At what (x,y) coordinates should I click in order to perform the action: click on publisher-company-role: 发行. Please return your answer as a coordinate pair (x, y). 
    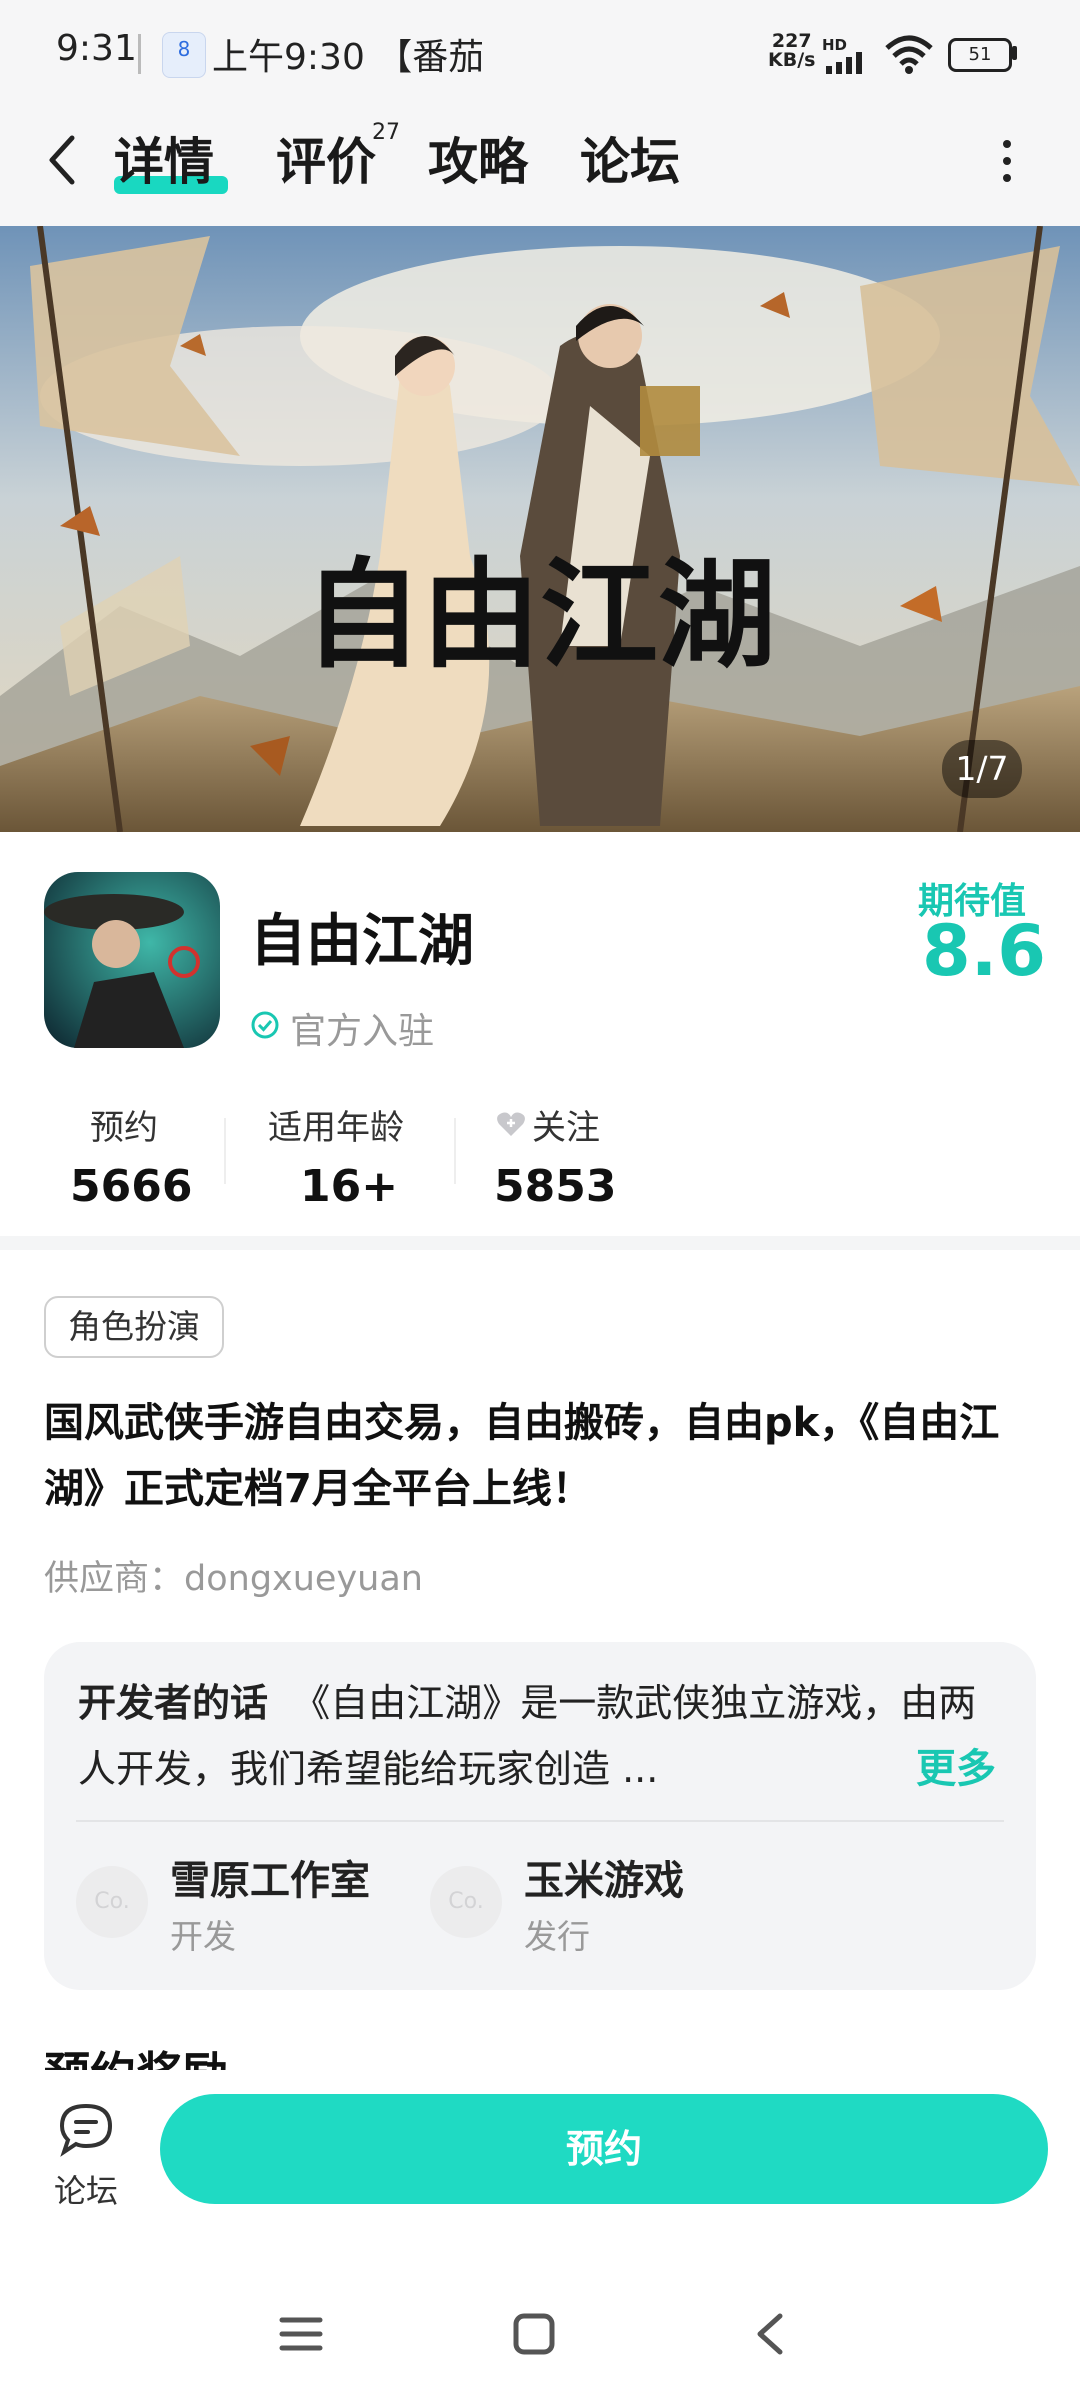
    Looking at the image, I should click on (557, 1936).